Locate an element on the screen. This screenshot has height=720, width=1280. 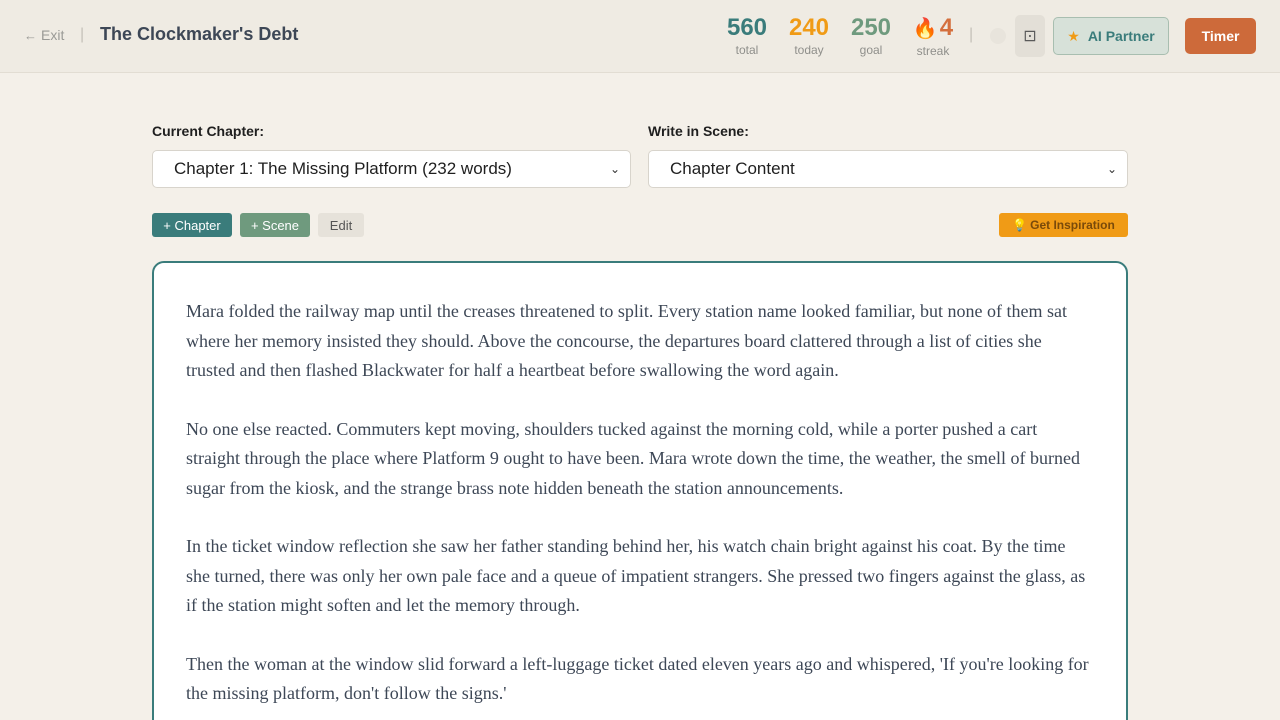
ai-partner-button: ★ AI Partner is located at coordinates (1111, 36).